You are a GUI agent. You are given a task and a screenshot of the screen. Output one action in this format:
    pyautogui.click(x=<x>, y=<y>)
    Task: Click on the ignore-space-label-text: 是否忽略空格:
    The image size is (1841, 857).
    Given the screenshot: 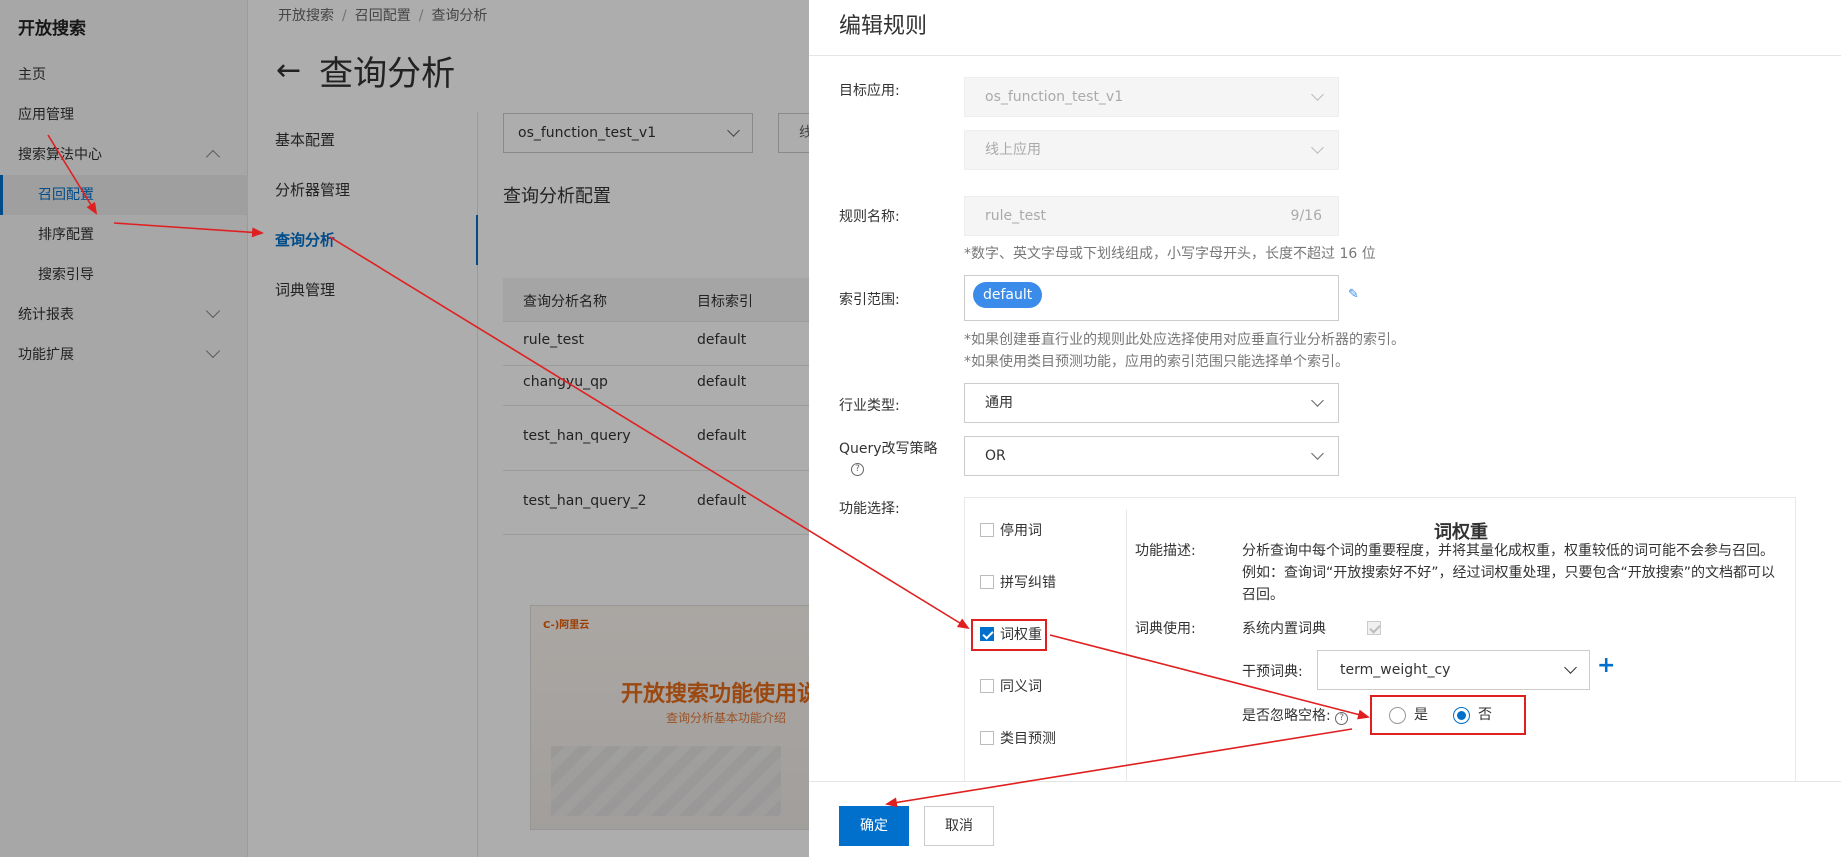 What is the action you would take?
    pyautogui.click(x=1286, y=716)
    